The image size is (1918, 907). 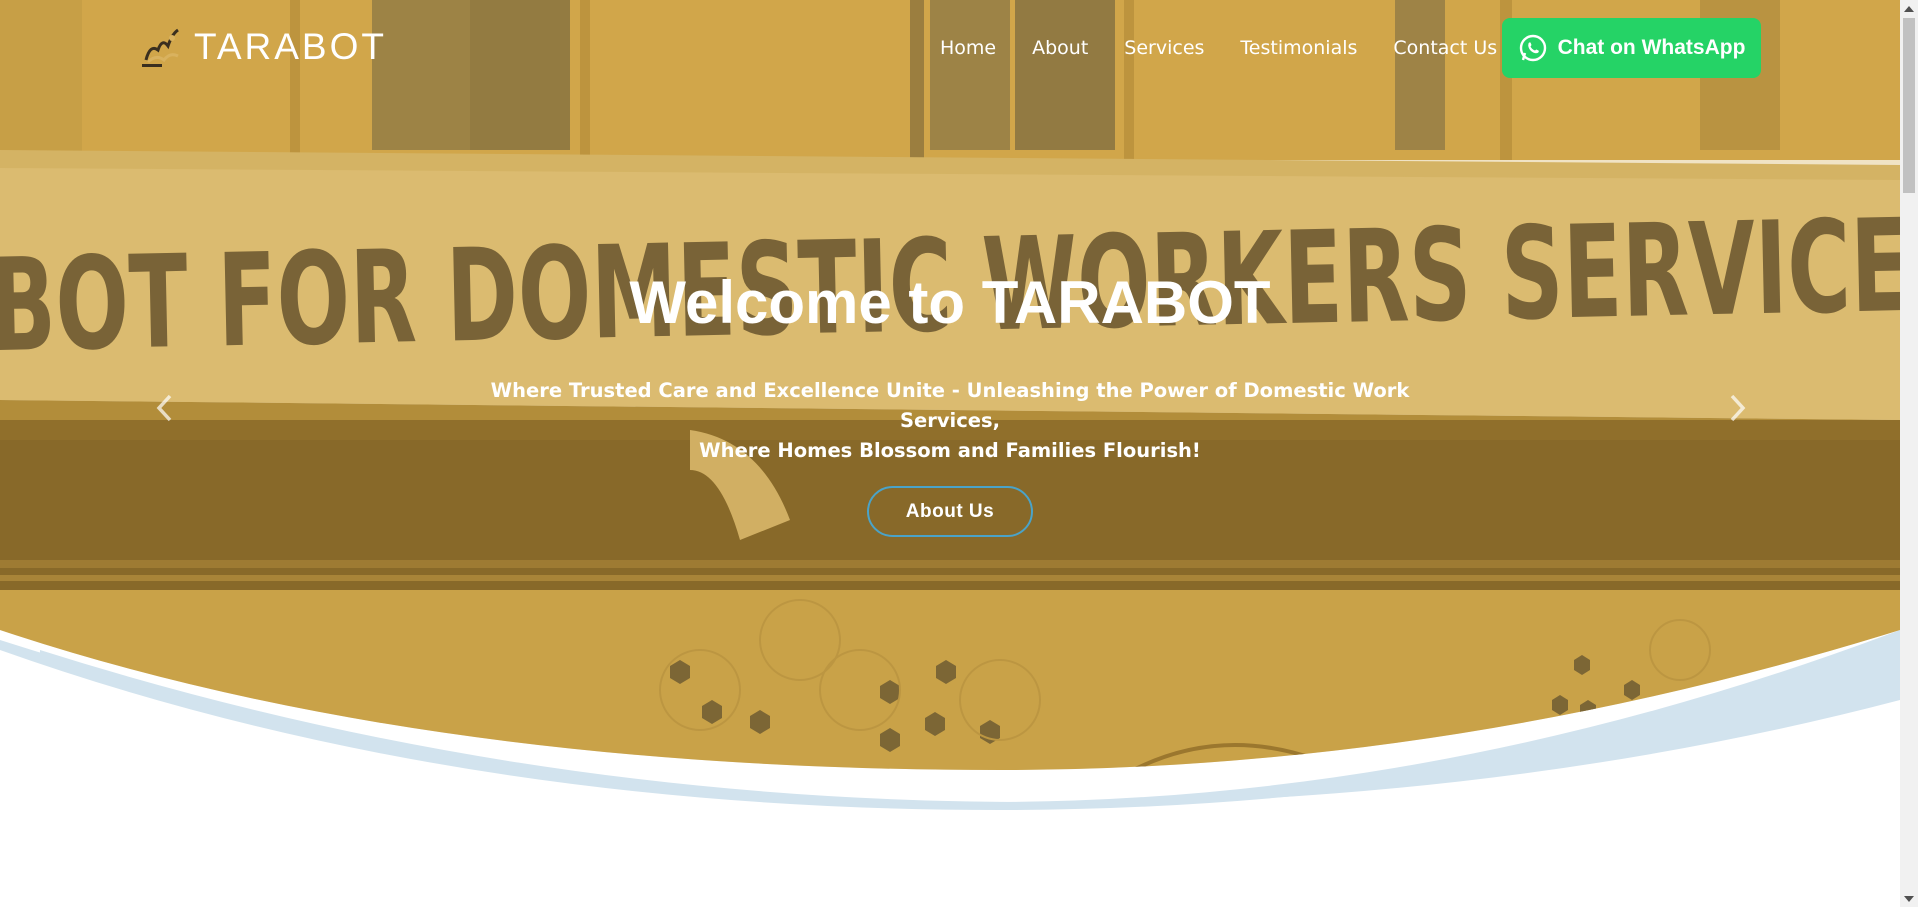 What do you see at coordinates (165, 408) in the screenshot?
I see `chevron-left-icon` at bounding box center [165, 408].